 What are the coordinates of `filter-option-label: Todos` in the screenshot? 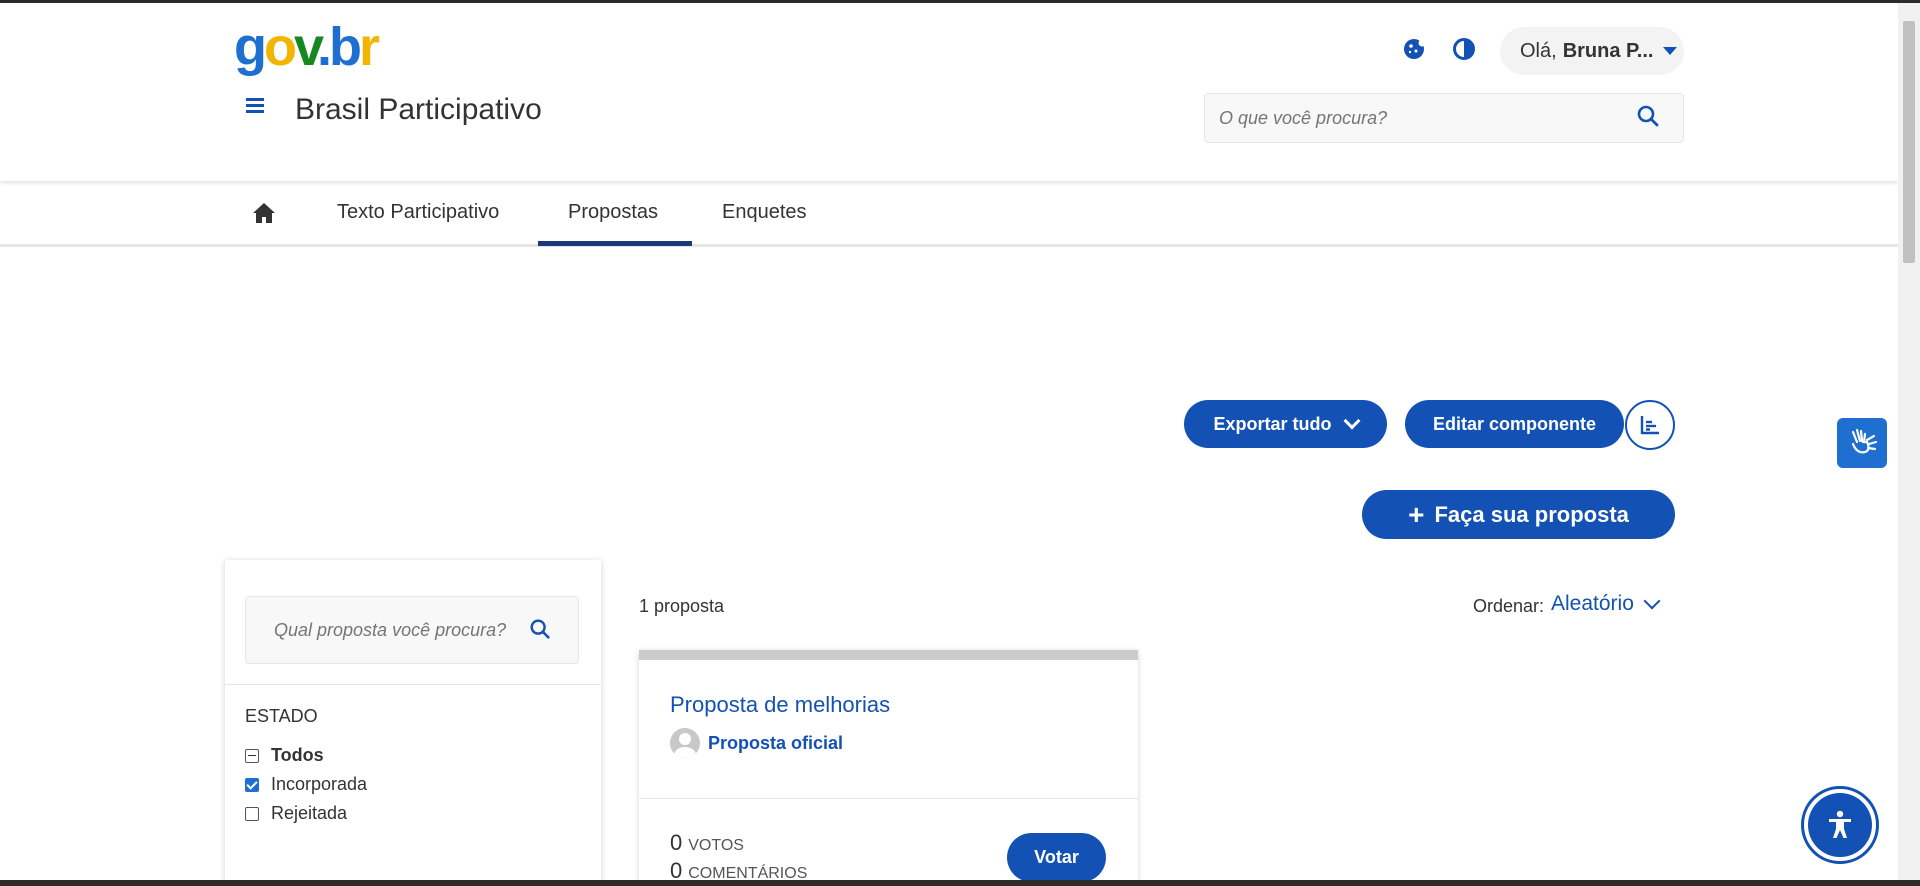 It's located at (297, 755).